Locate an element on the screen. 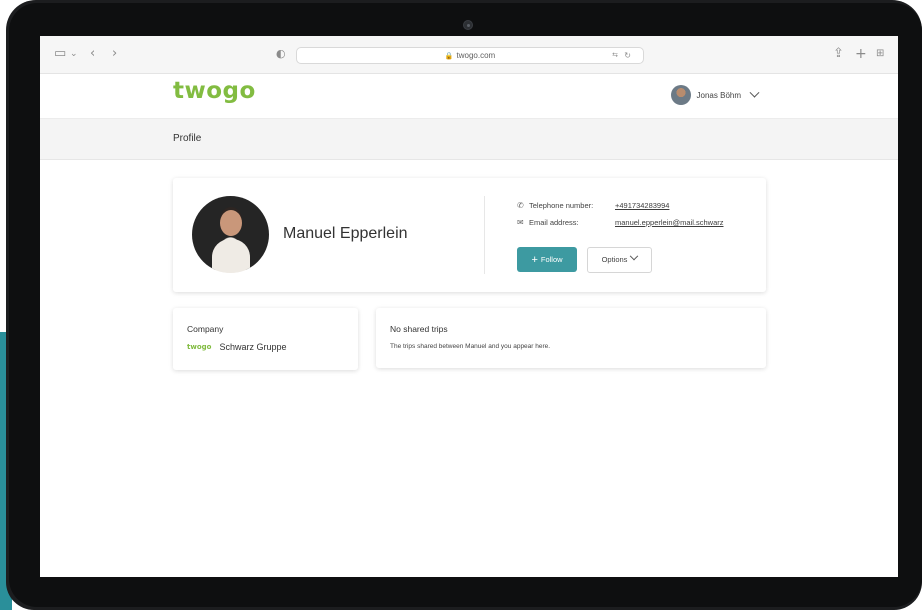 The width and height of the screenshot is (922, 610). company-name: Schwarz Gruppe is located at coordinates (253, 347).